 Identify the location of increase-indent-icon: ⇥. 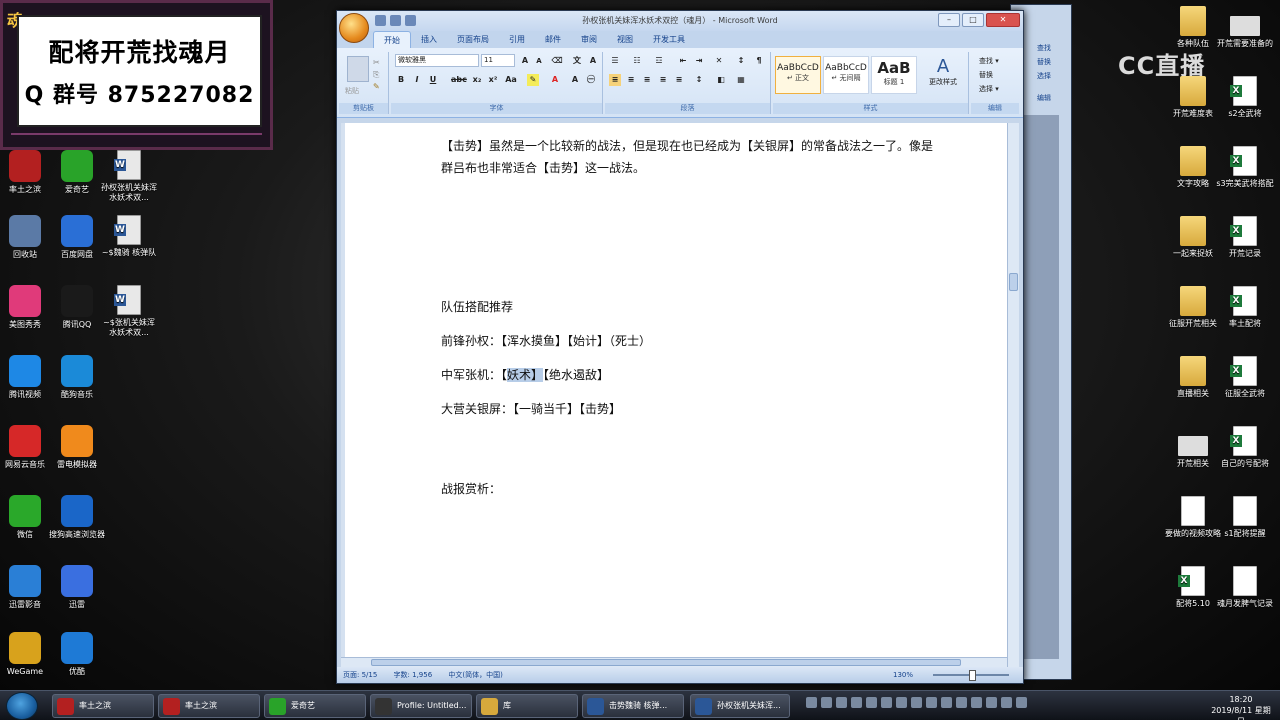
(699, 61).